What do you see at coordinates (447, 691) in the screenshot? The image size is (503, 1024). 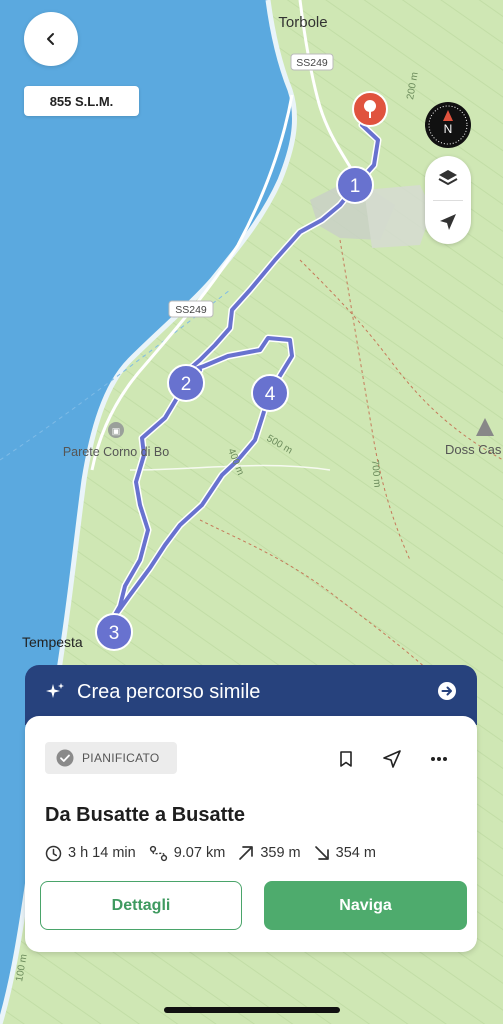 I see `arrow-right-circle-icon` at bounding box center [447, 691].